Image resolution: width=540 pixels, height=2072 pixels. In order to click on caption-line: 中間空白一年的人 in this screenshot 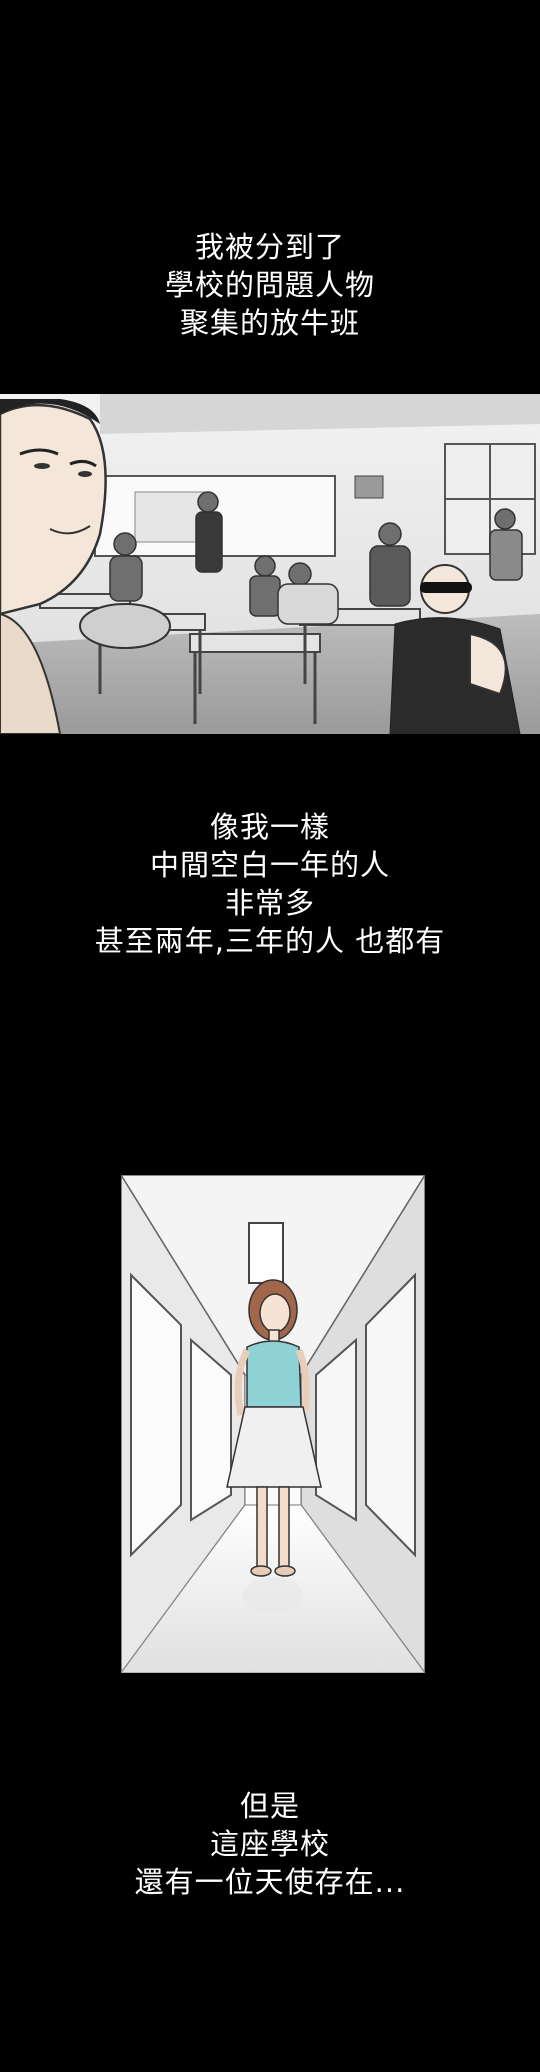, I will do `click(269, 865)`.